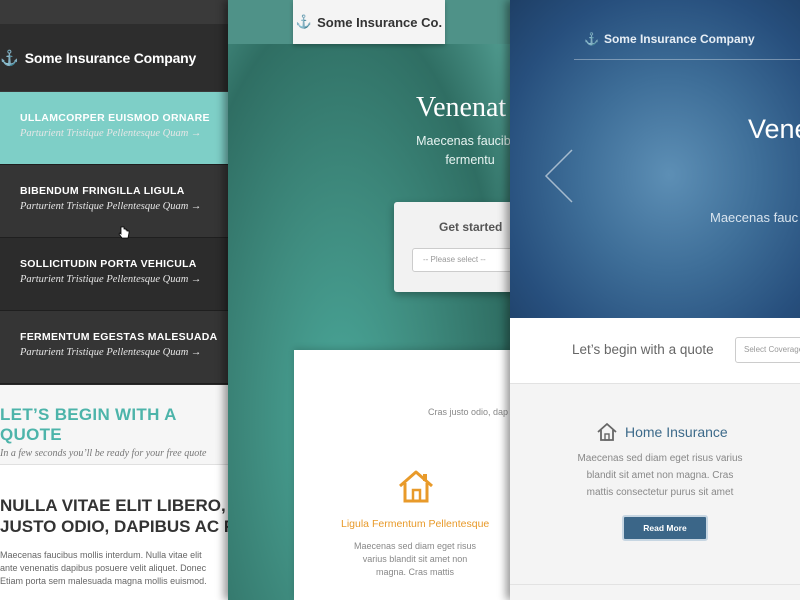 The width and height of the screenshot is (800, 600). I want to click on read-more-button: Read More, so click(665, 528).